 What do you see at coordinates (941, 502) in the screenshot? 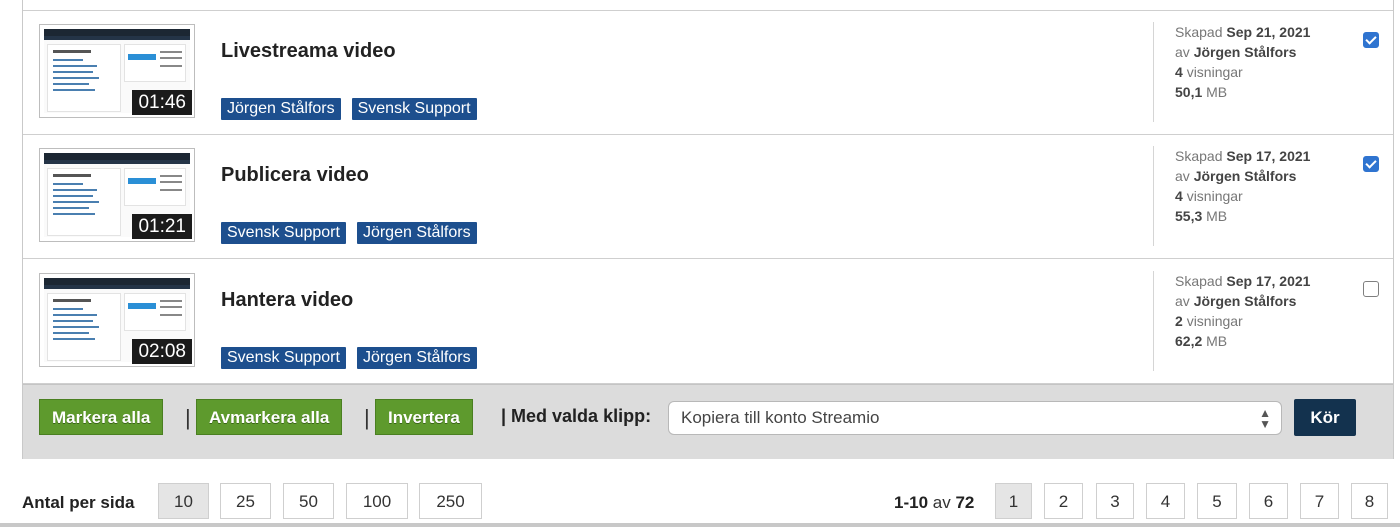
I see `range-of-label: av` at bounding box center [941, 502].